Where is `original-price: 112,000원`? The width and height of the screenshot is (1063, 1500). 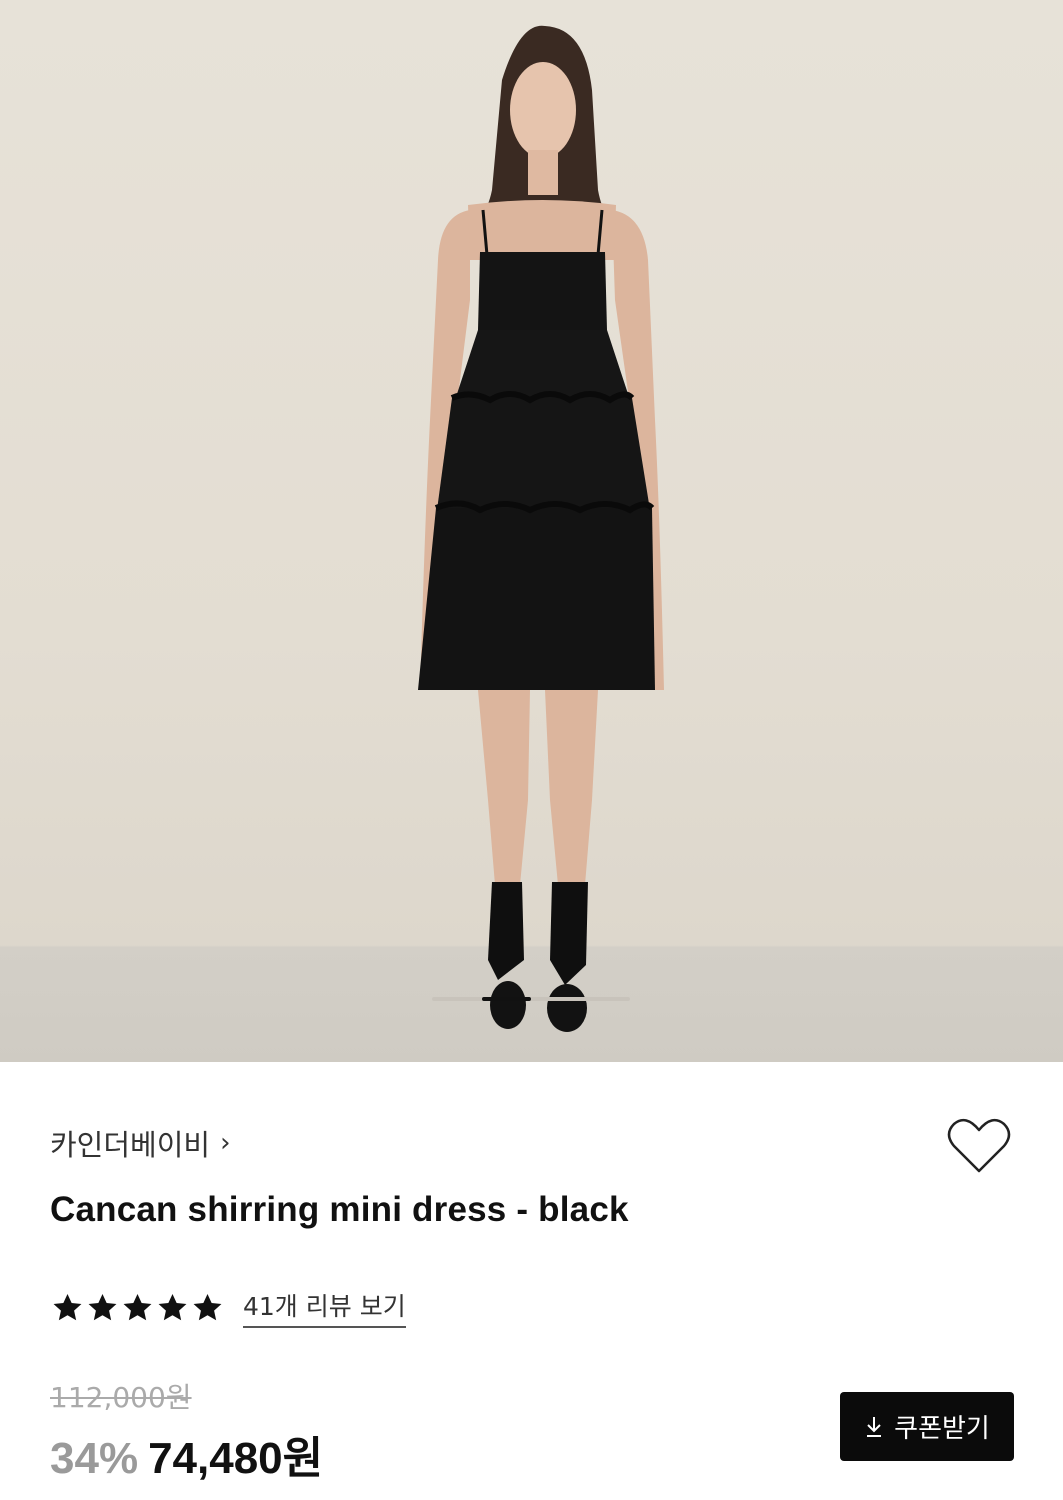
original-price: 112,000원 is located at coordinates (121, 1397).